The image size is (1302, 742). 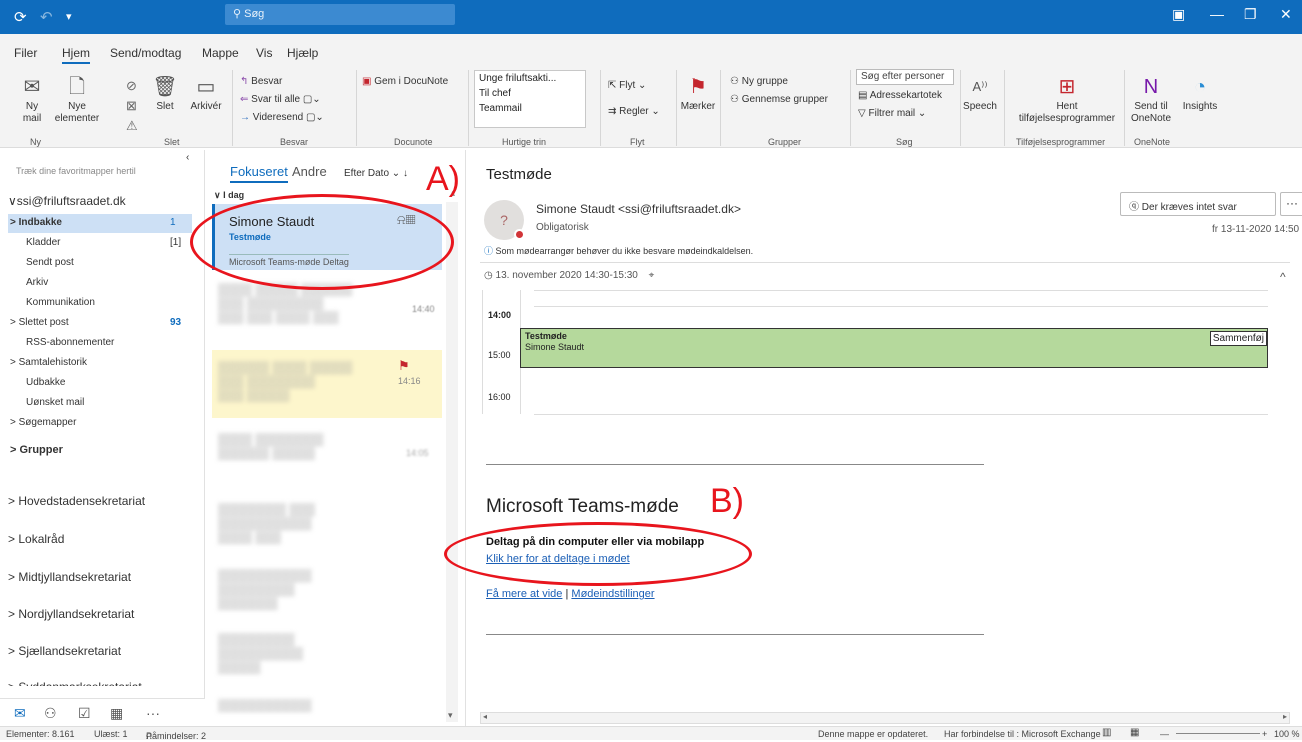 What do you see at coordinates (20, 17) in the screenshot?
I see `sync-icon: ⟳` at bounding box center [20, 17].